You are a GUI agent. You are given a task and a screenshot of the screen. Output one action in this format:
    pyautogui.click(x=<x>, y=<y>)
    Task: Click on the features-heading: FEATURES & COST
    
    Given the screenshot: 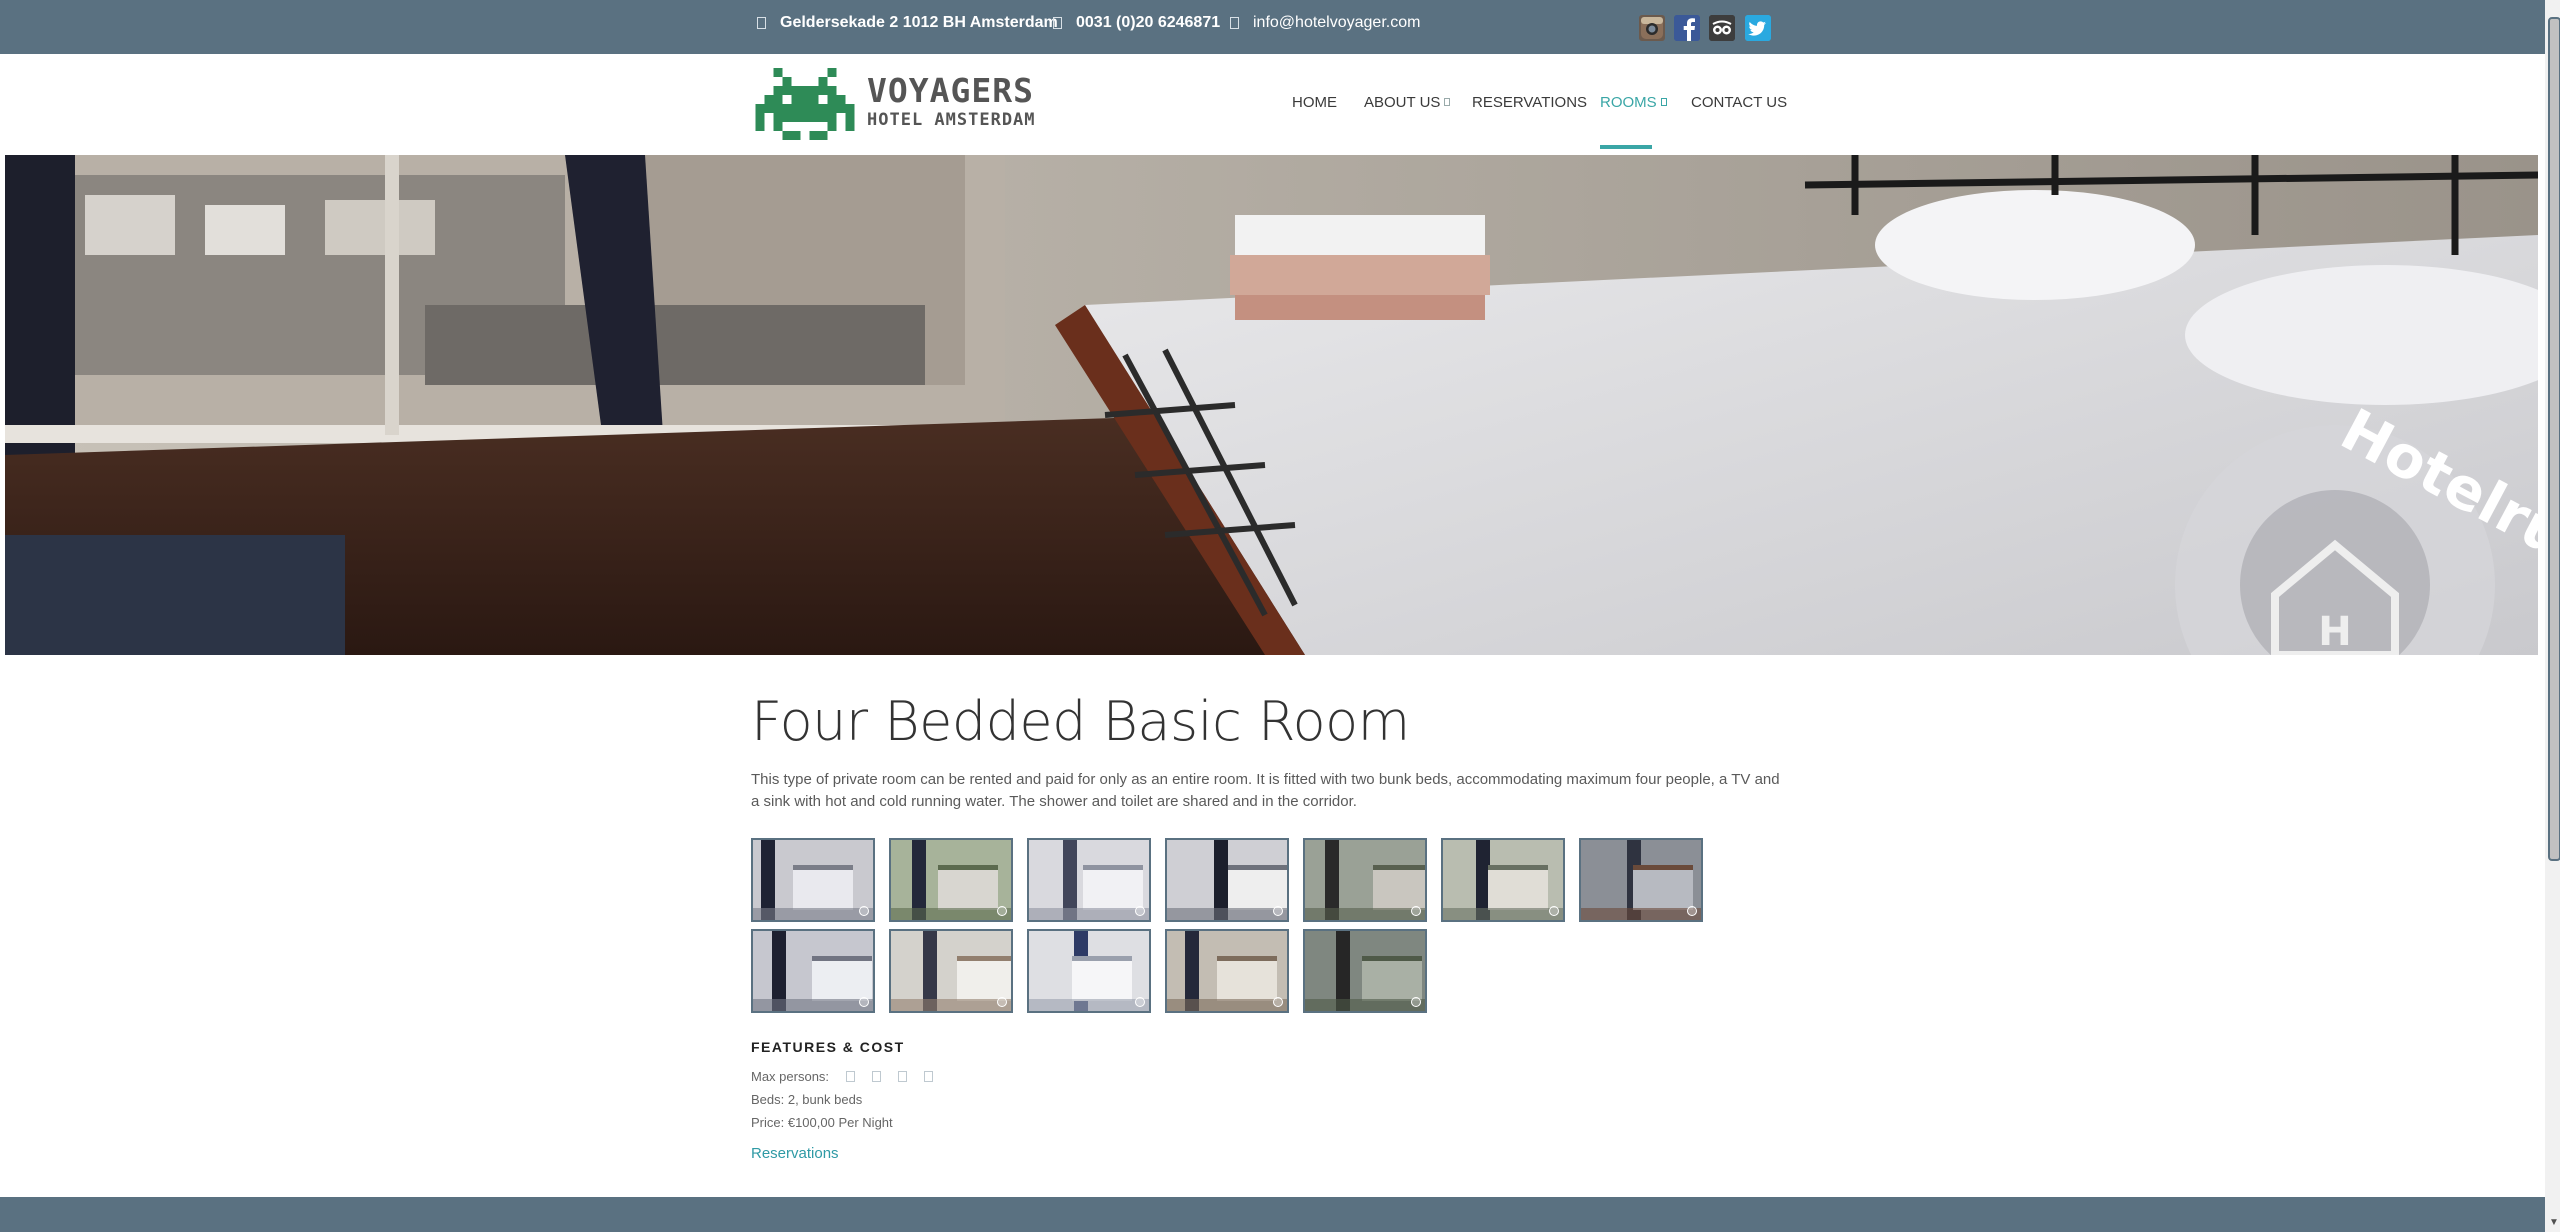 What is the action you would take?
    pyautogui.click(x=828, y=1047)
    